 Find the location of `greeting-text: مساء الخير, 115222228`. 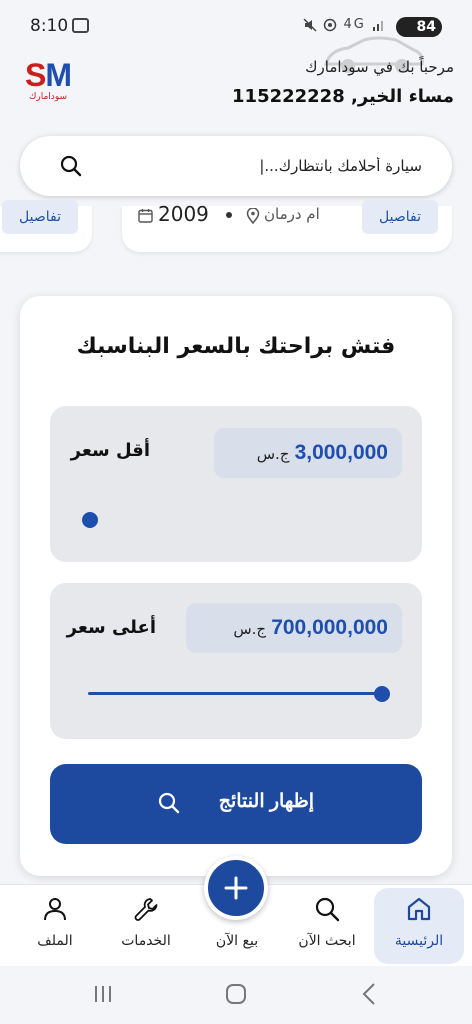

greeting-text: مساء الخير, 115222228 is located at coordinates (343, 96).